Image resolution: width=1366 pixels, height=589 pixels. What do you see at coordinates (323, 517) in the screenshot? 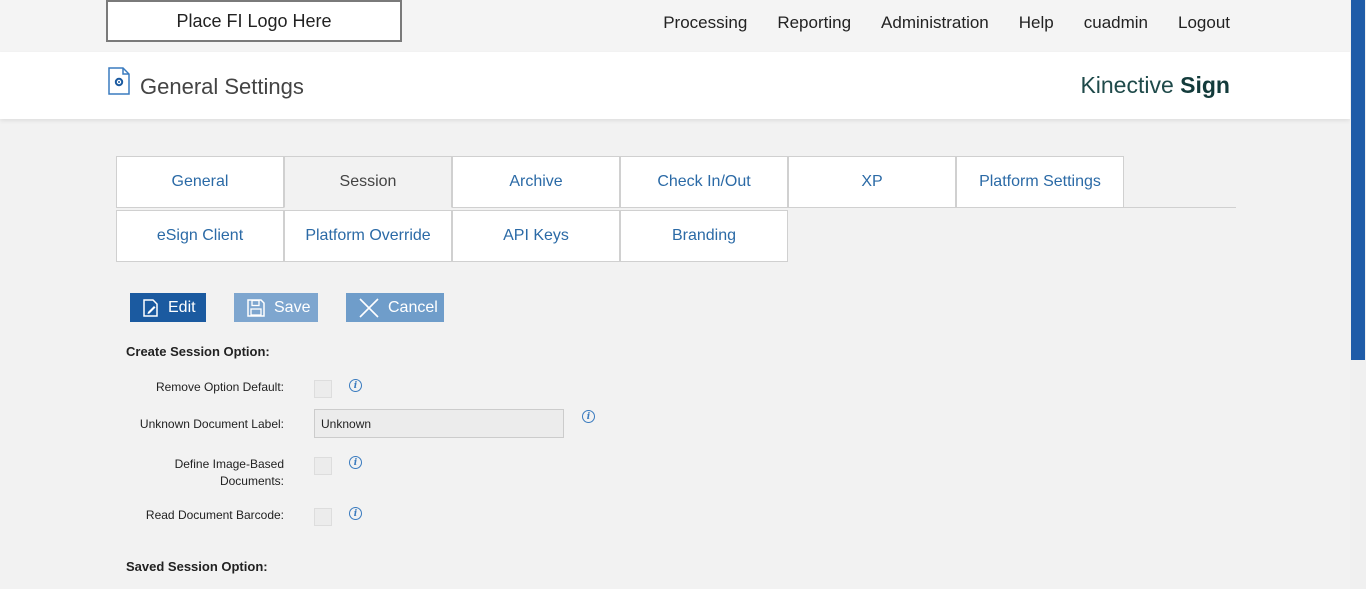
I see `read-document-barcode-checkbox` at bounding box center [323, 517].